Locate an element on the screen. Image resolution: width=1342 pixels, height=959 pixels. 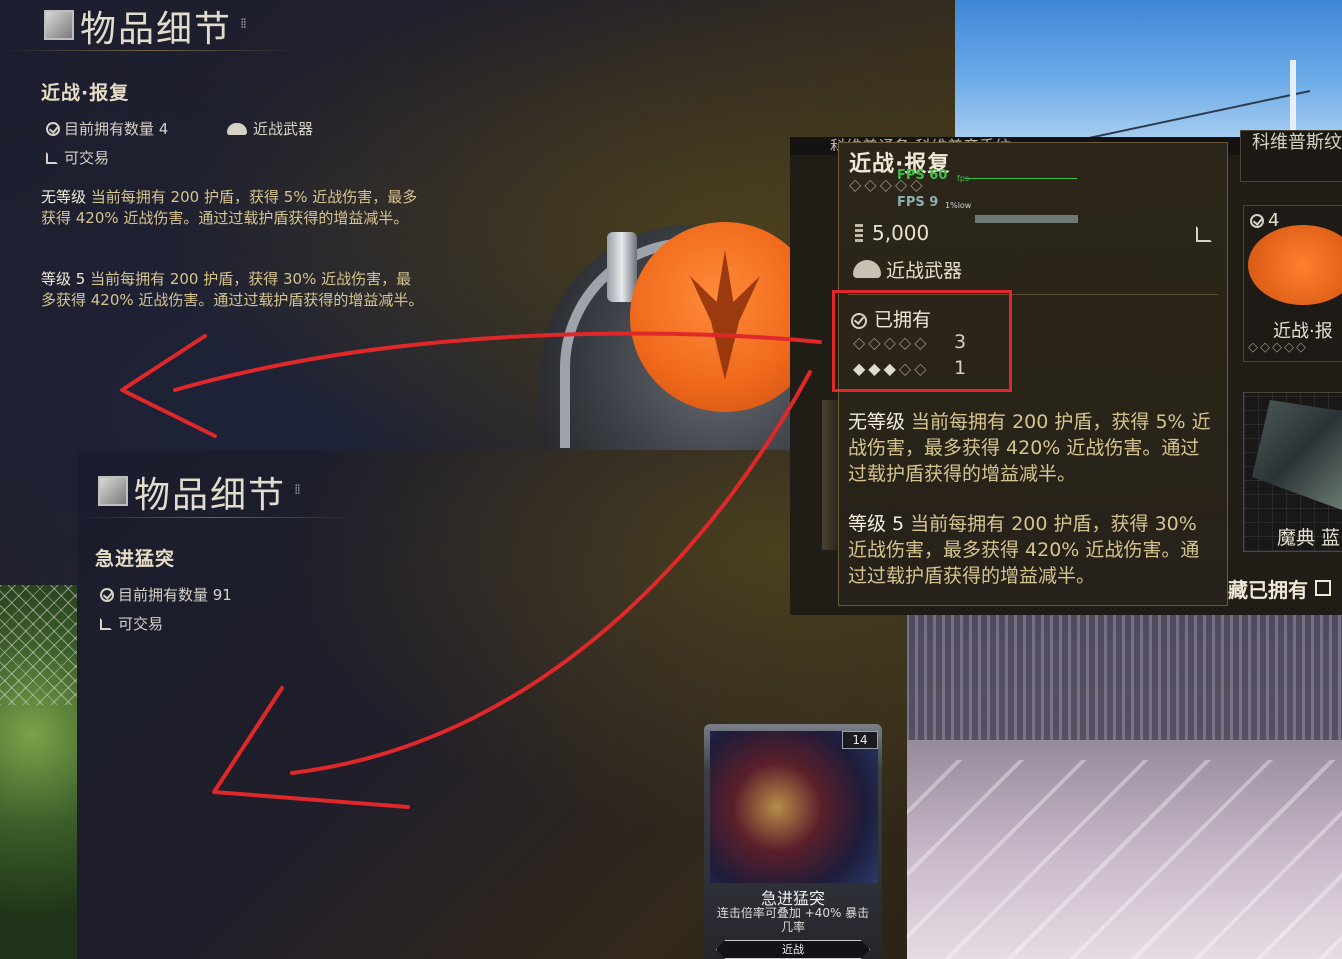
arrow-head-top is located at coordinates (168, 386).